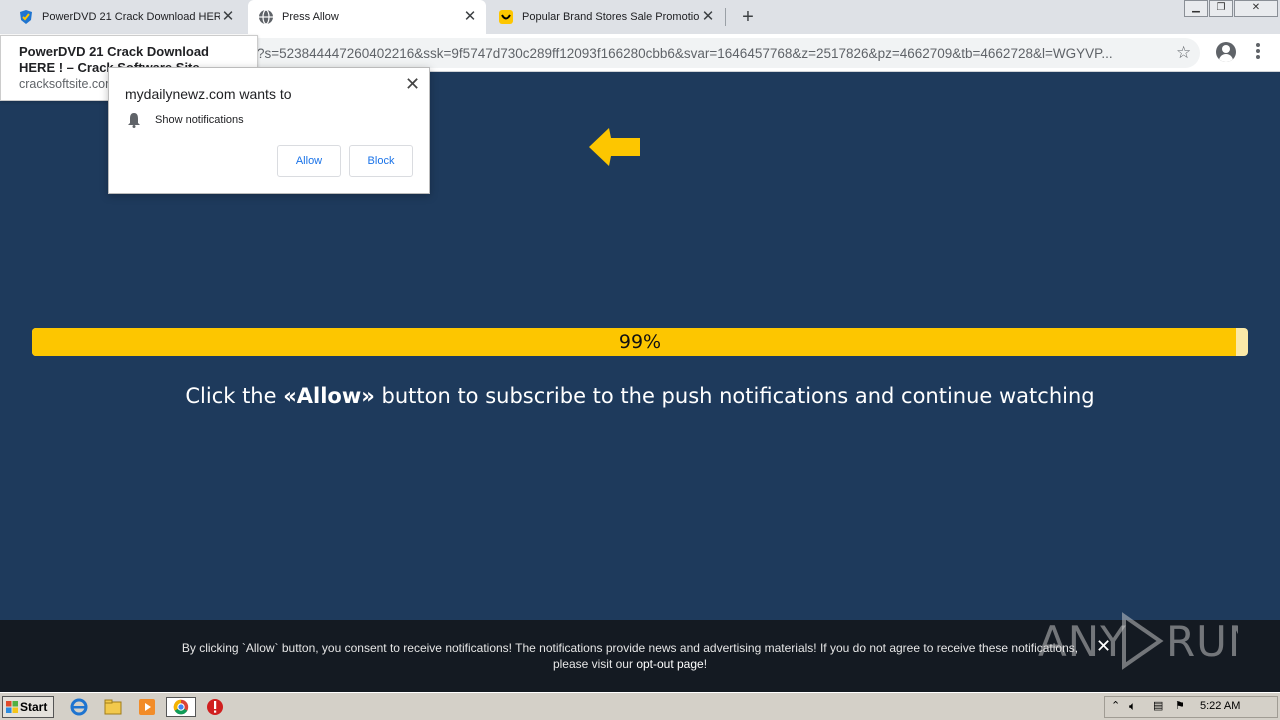  I want to click on tab-title: Popular Brand Stores Sale Promotion, so click(611, 17).